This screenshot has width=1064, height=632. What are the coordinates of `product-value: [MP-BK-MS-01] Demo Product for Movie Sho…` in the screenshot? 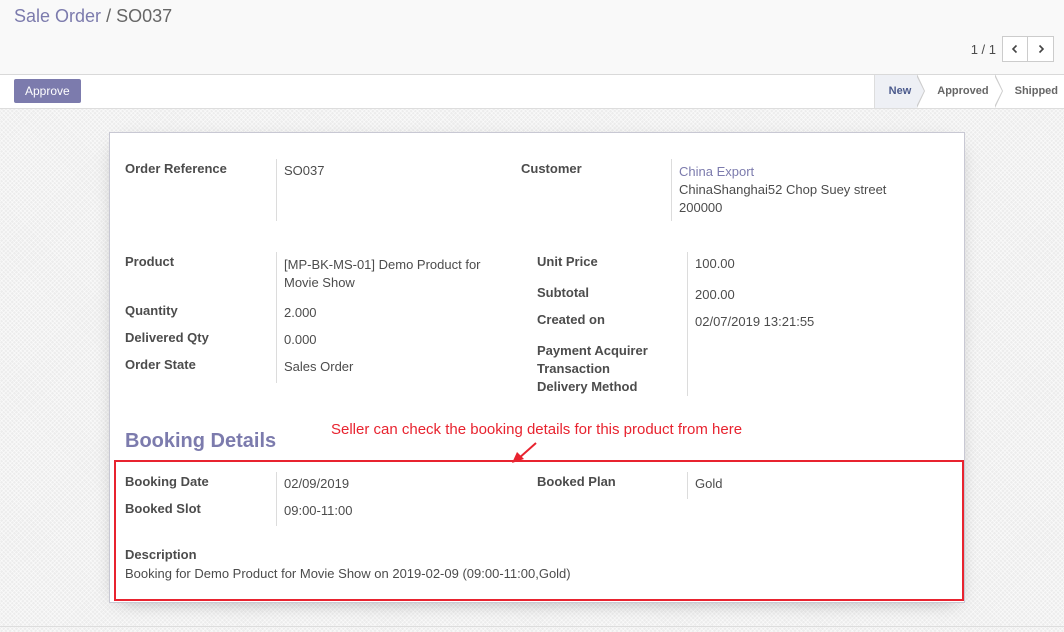 It's located at (382, 274).